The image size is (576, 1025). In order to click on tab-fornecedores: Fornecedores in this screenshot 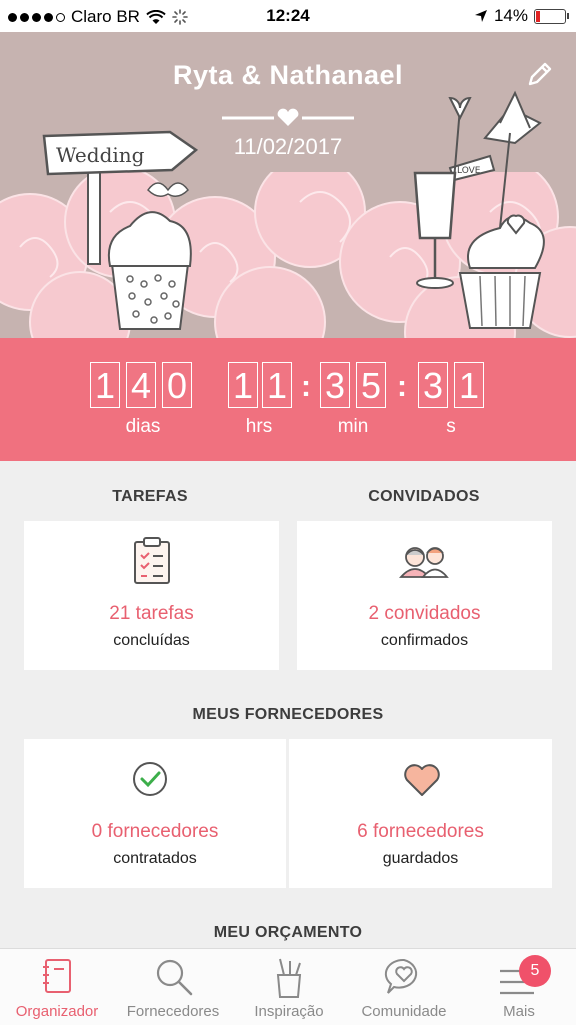, I will do `click(173, 987)`.